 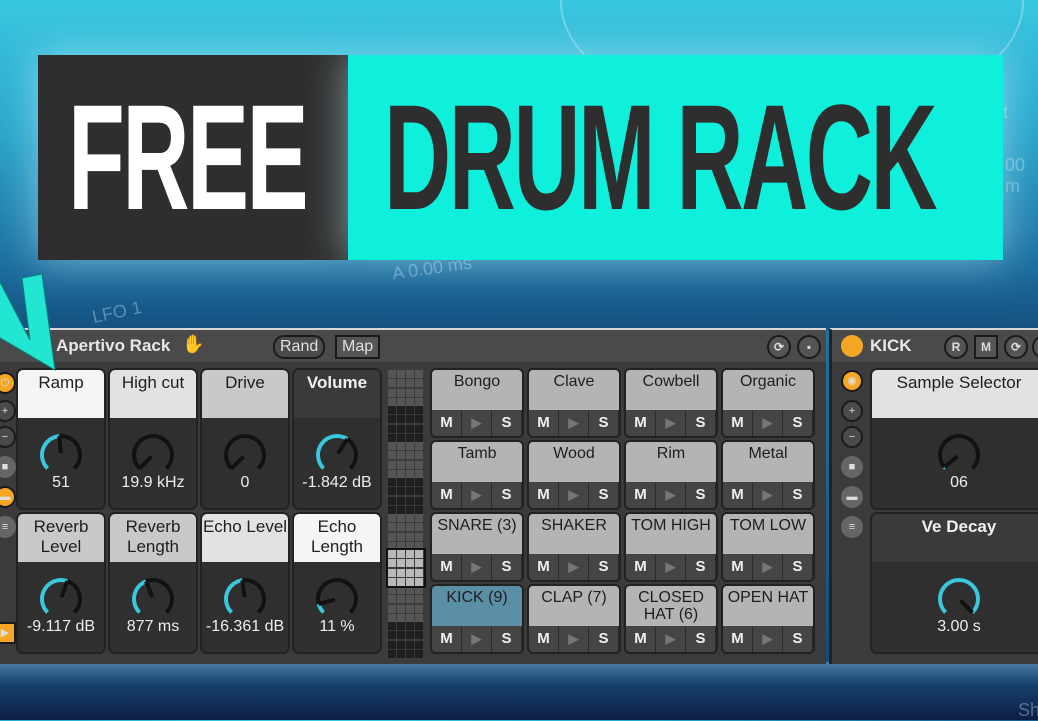 I want to click on pad-name: Tamb, so click(x=477, y=462).